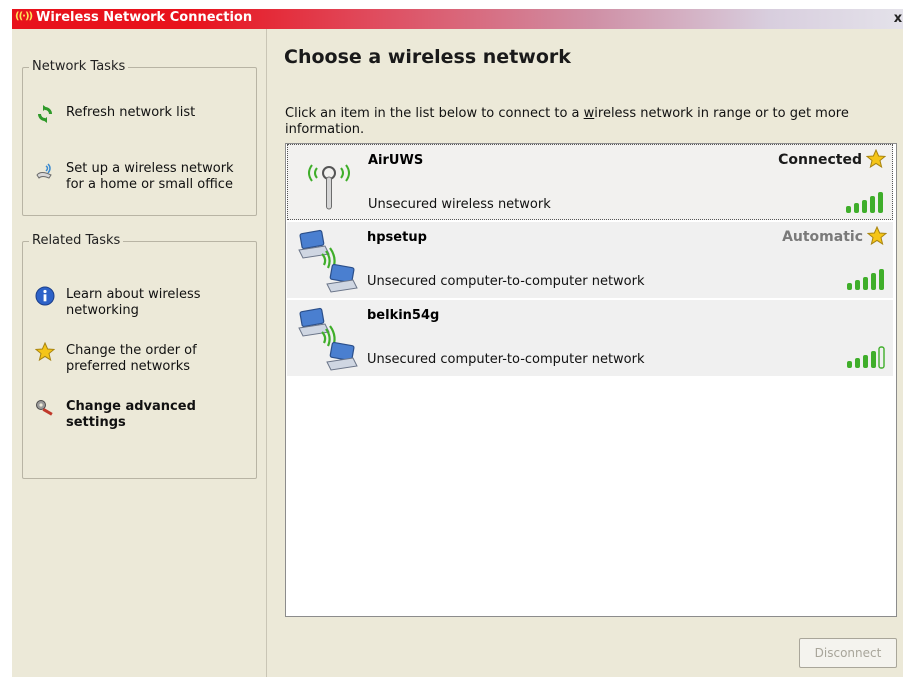 This screenshot has width=903, height=677. I want to click on network-name: belkin54g, so click(403, 315).